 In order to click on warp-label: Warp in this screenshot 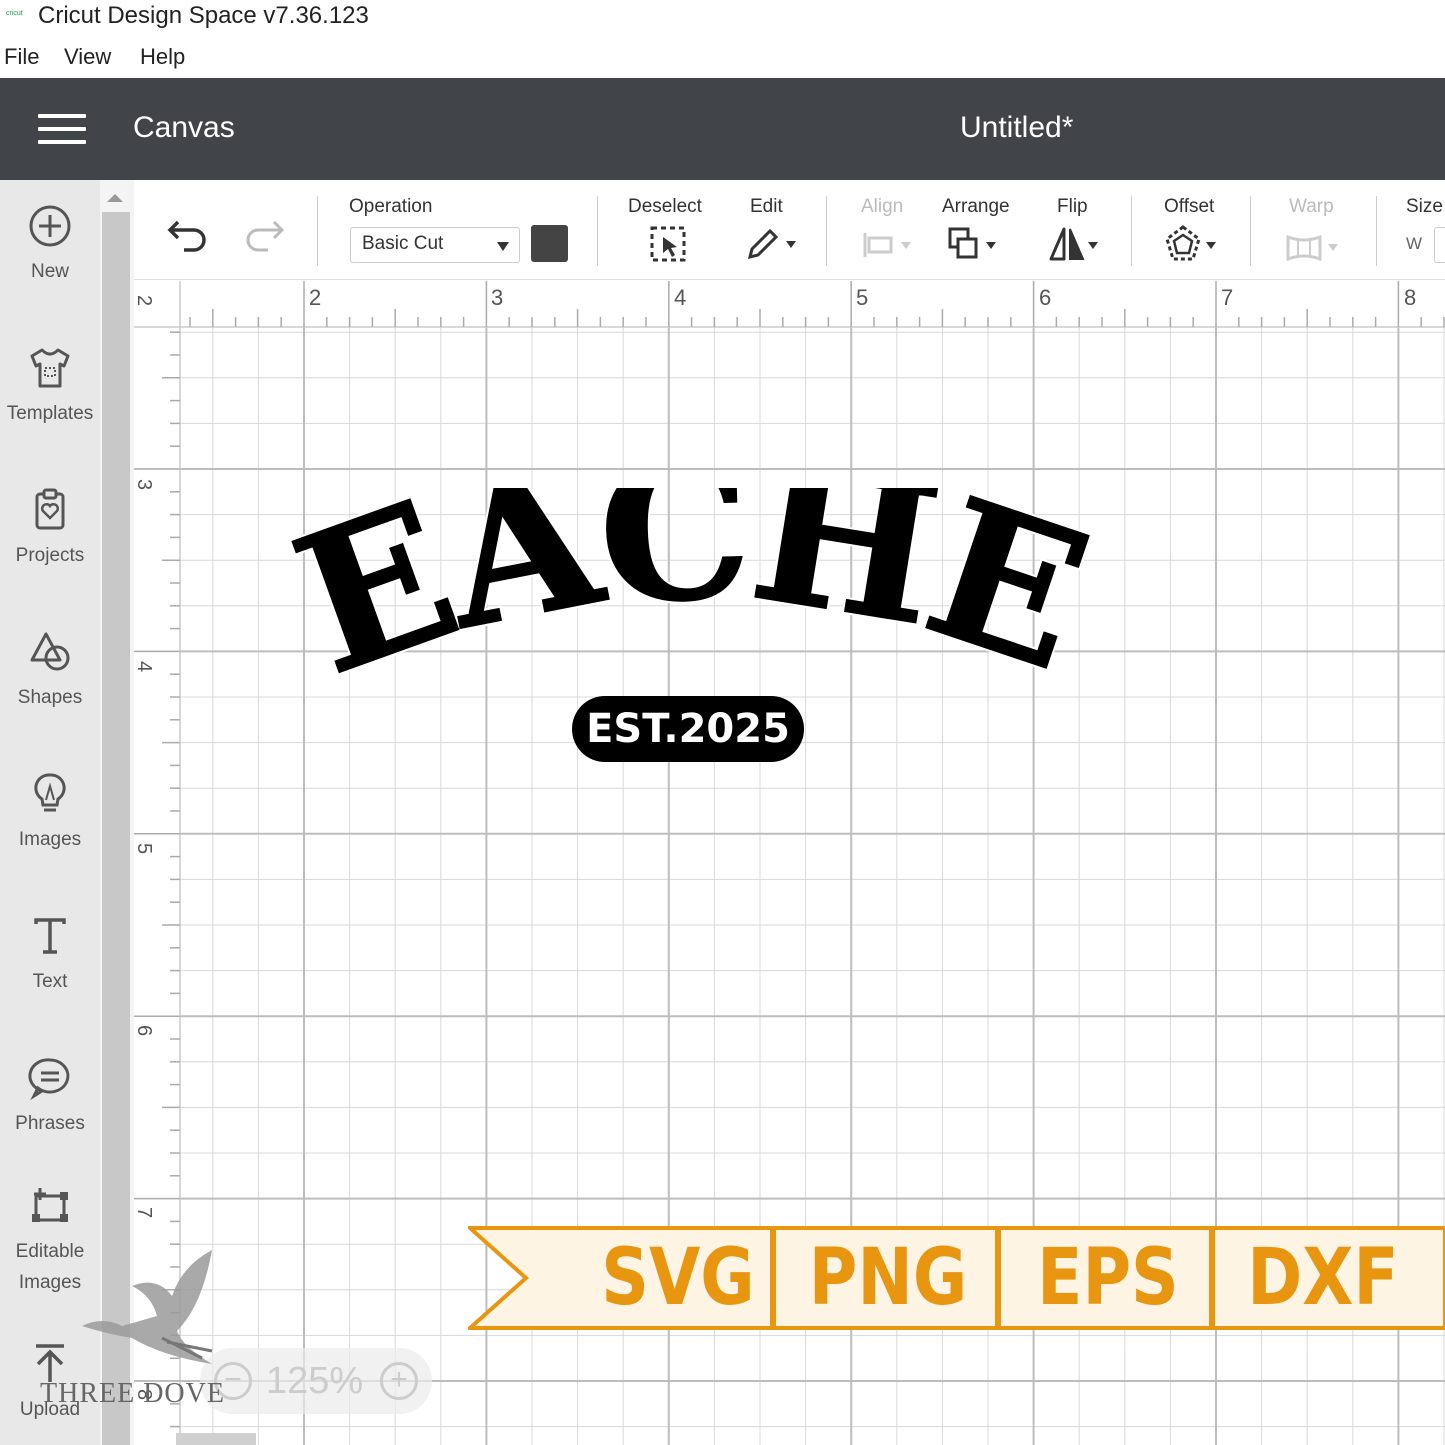, I will do `click(1311, 206)`.